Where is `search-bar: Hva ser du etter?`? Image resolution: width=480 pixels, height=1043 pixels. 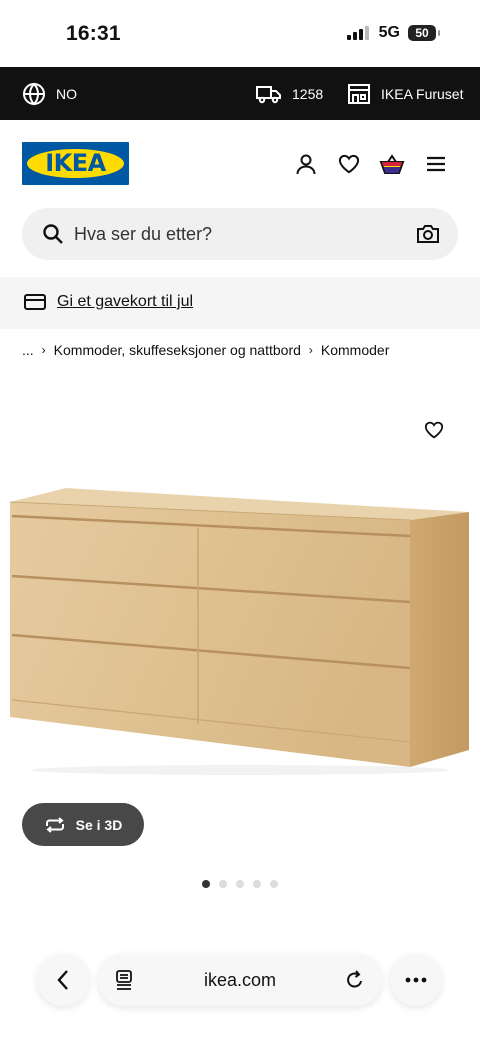 search-bar: Hva ser du etter? is located at coordinates (240, 234).